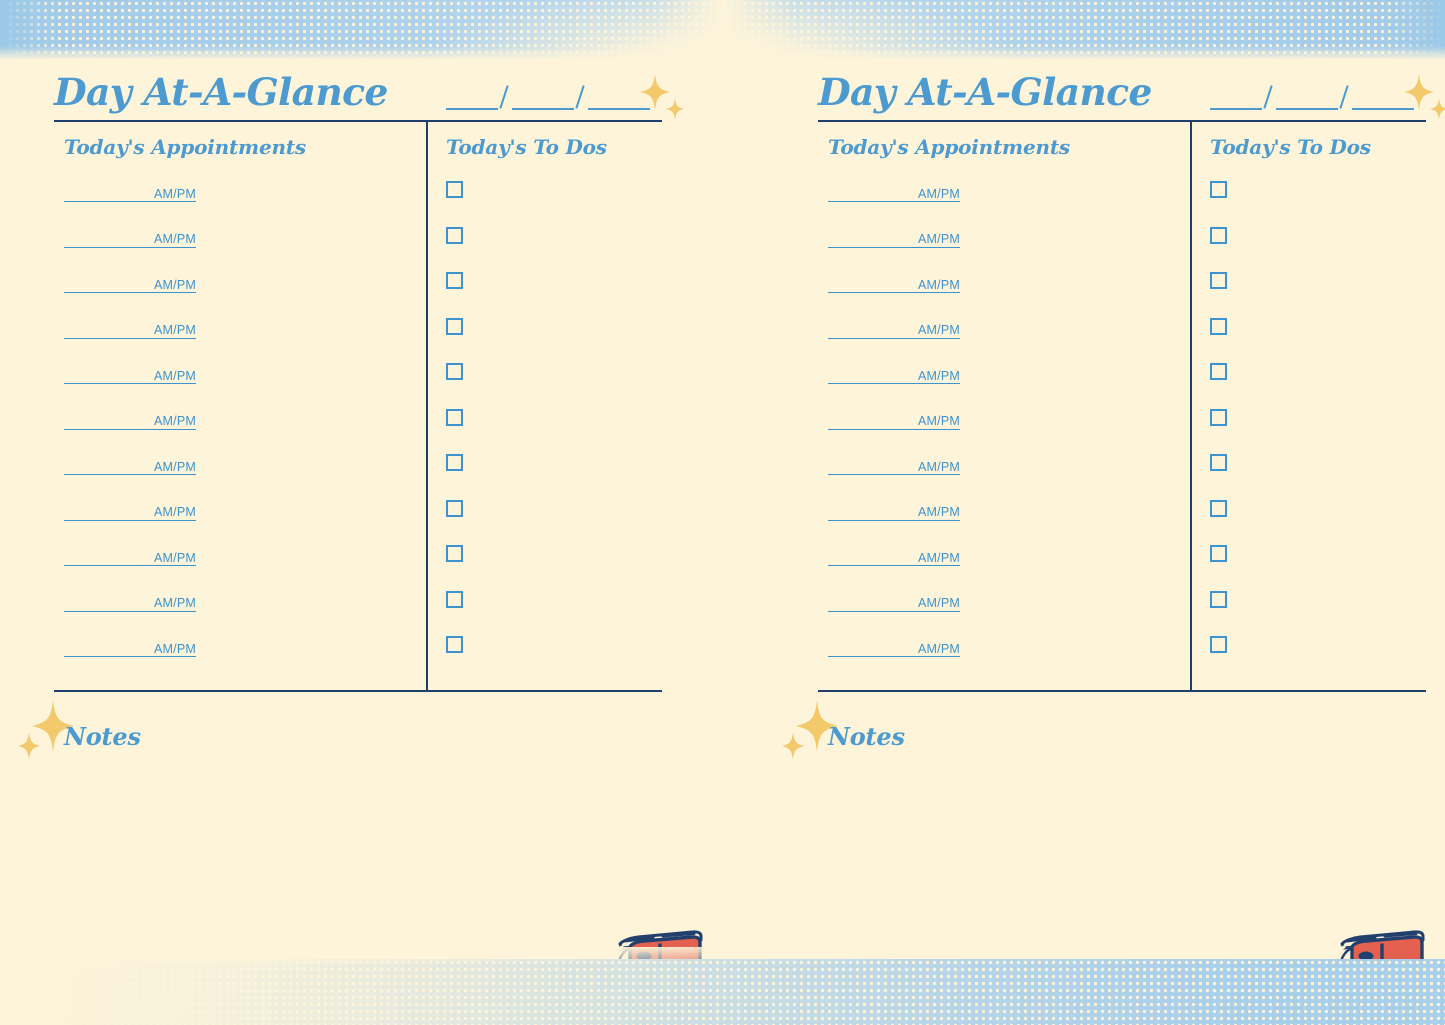 The width and height of the screenshot is (1445, 1025). Describe the element at coordinates (358, 691) in the screenshot. I see `table-bottom-rule` at that location.